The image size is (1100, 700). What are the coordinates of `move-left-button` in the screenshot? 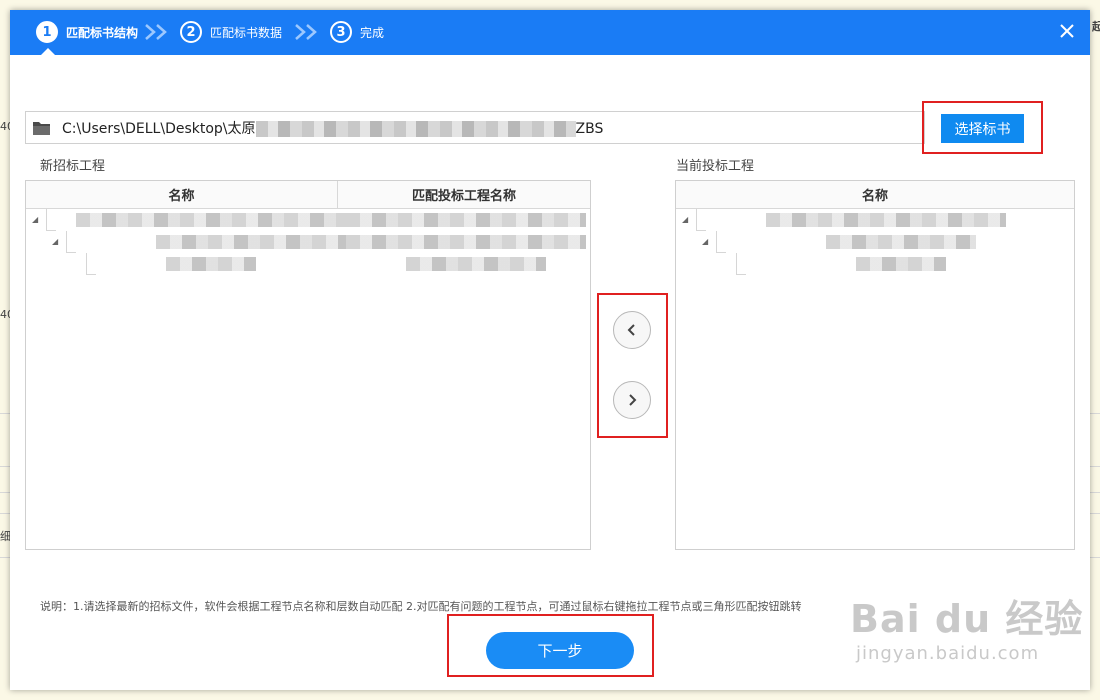 It's located at (632, 330).